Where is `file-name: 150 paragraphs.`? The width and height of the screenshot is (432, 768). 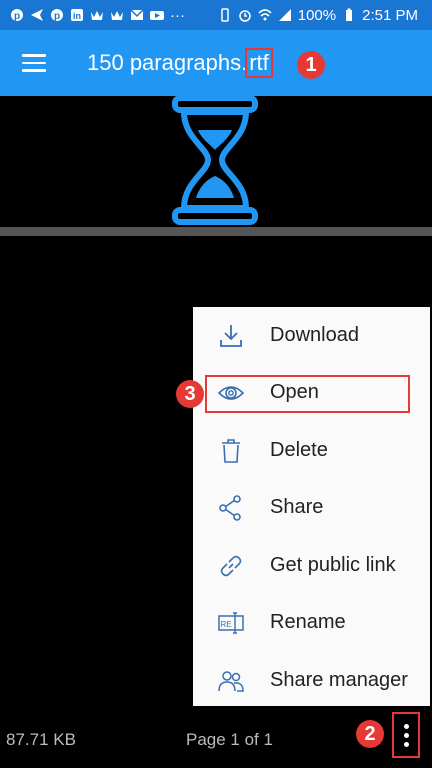
file-name: 150 paragraphs. is located at coordinates (167, 62).